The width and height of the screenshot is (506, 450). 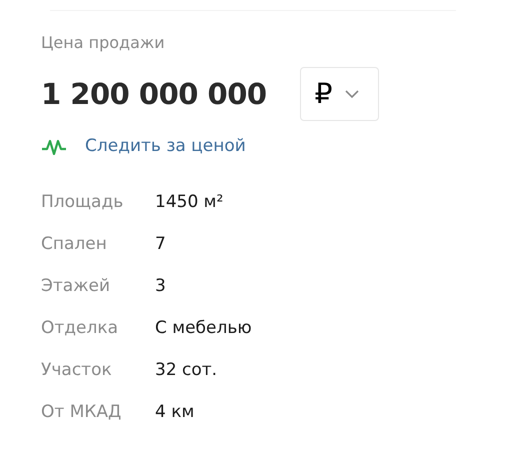 What do you see at coordinates (154, 94) in the screenshot?
I see `price: 1 200 000 000` at bounding box center [154, 94].